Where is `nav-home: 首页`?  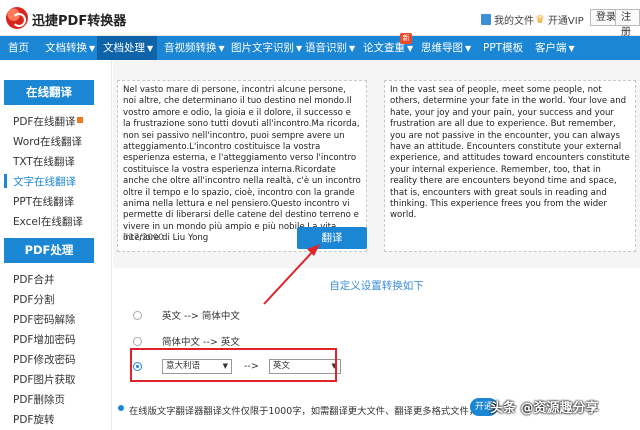 nav-home: 首页 is located at coordinates (19, 48).